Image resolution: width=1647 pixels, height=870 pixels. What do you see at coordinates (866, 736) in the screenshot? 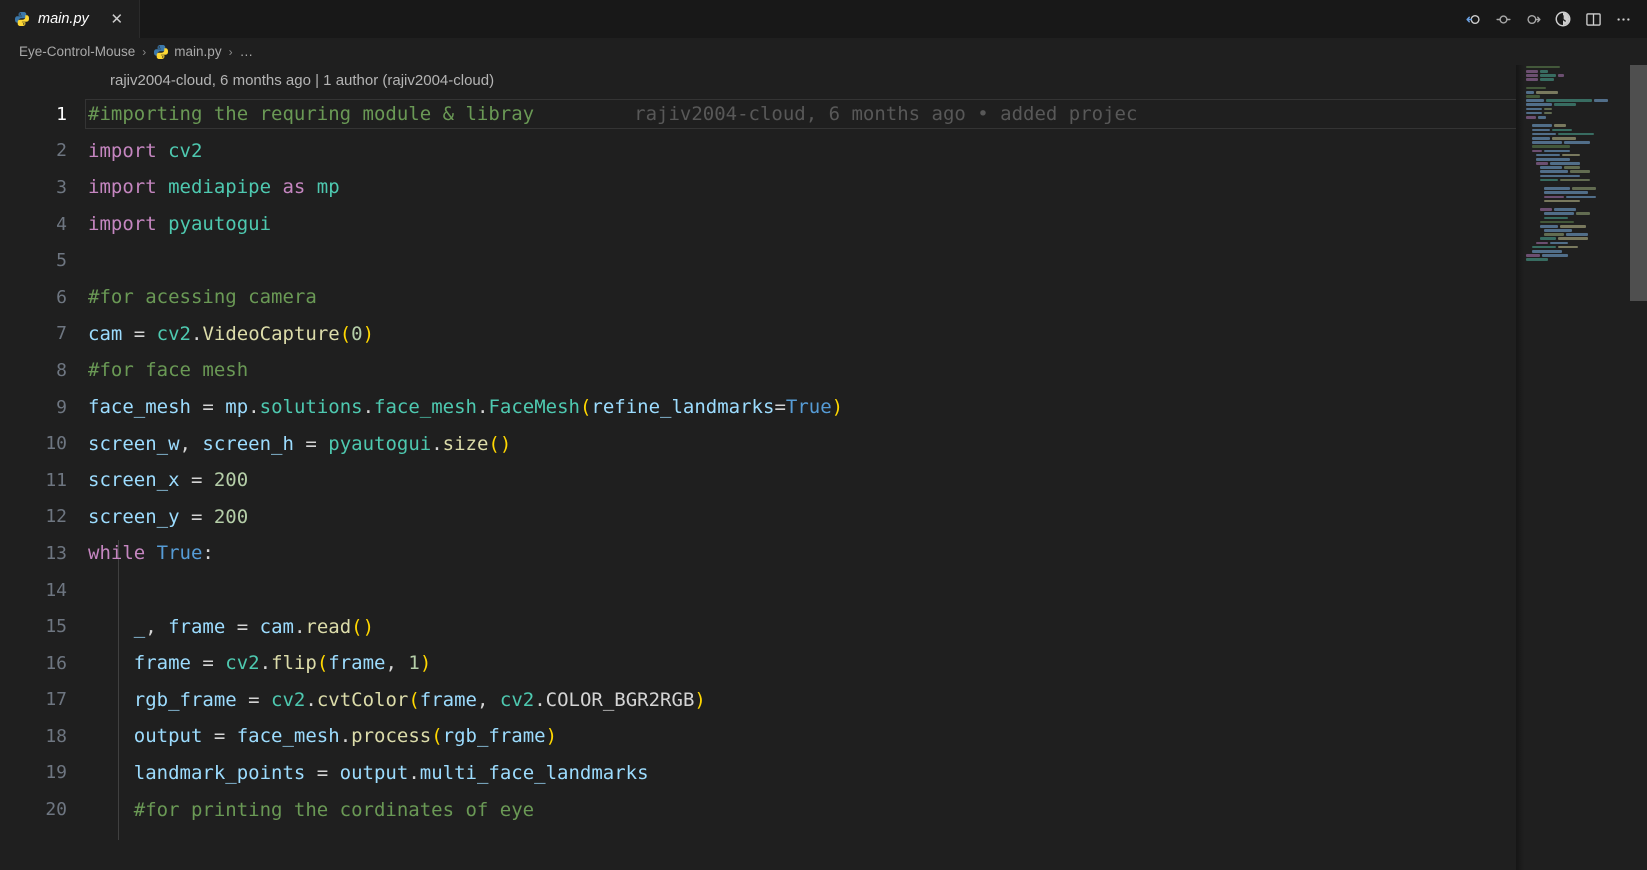
I see `code-line-content: output = face_mesh.process(rgb_frame)` at bounding box center [866, 736].